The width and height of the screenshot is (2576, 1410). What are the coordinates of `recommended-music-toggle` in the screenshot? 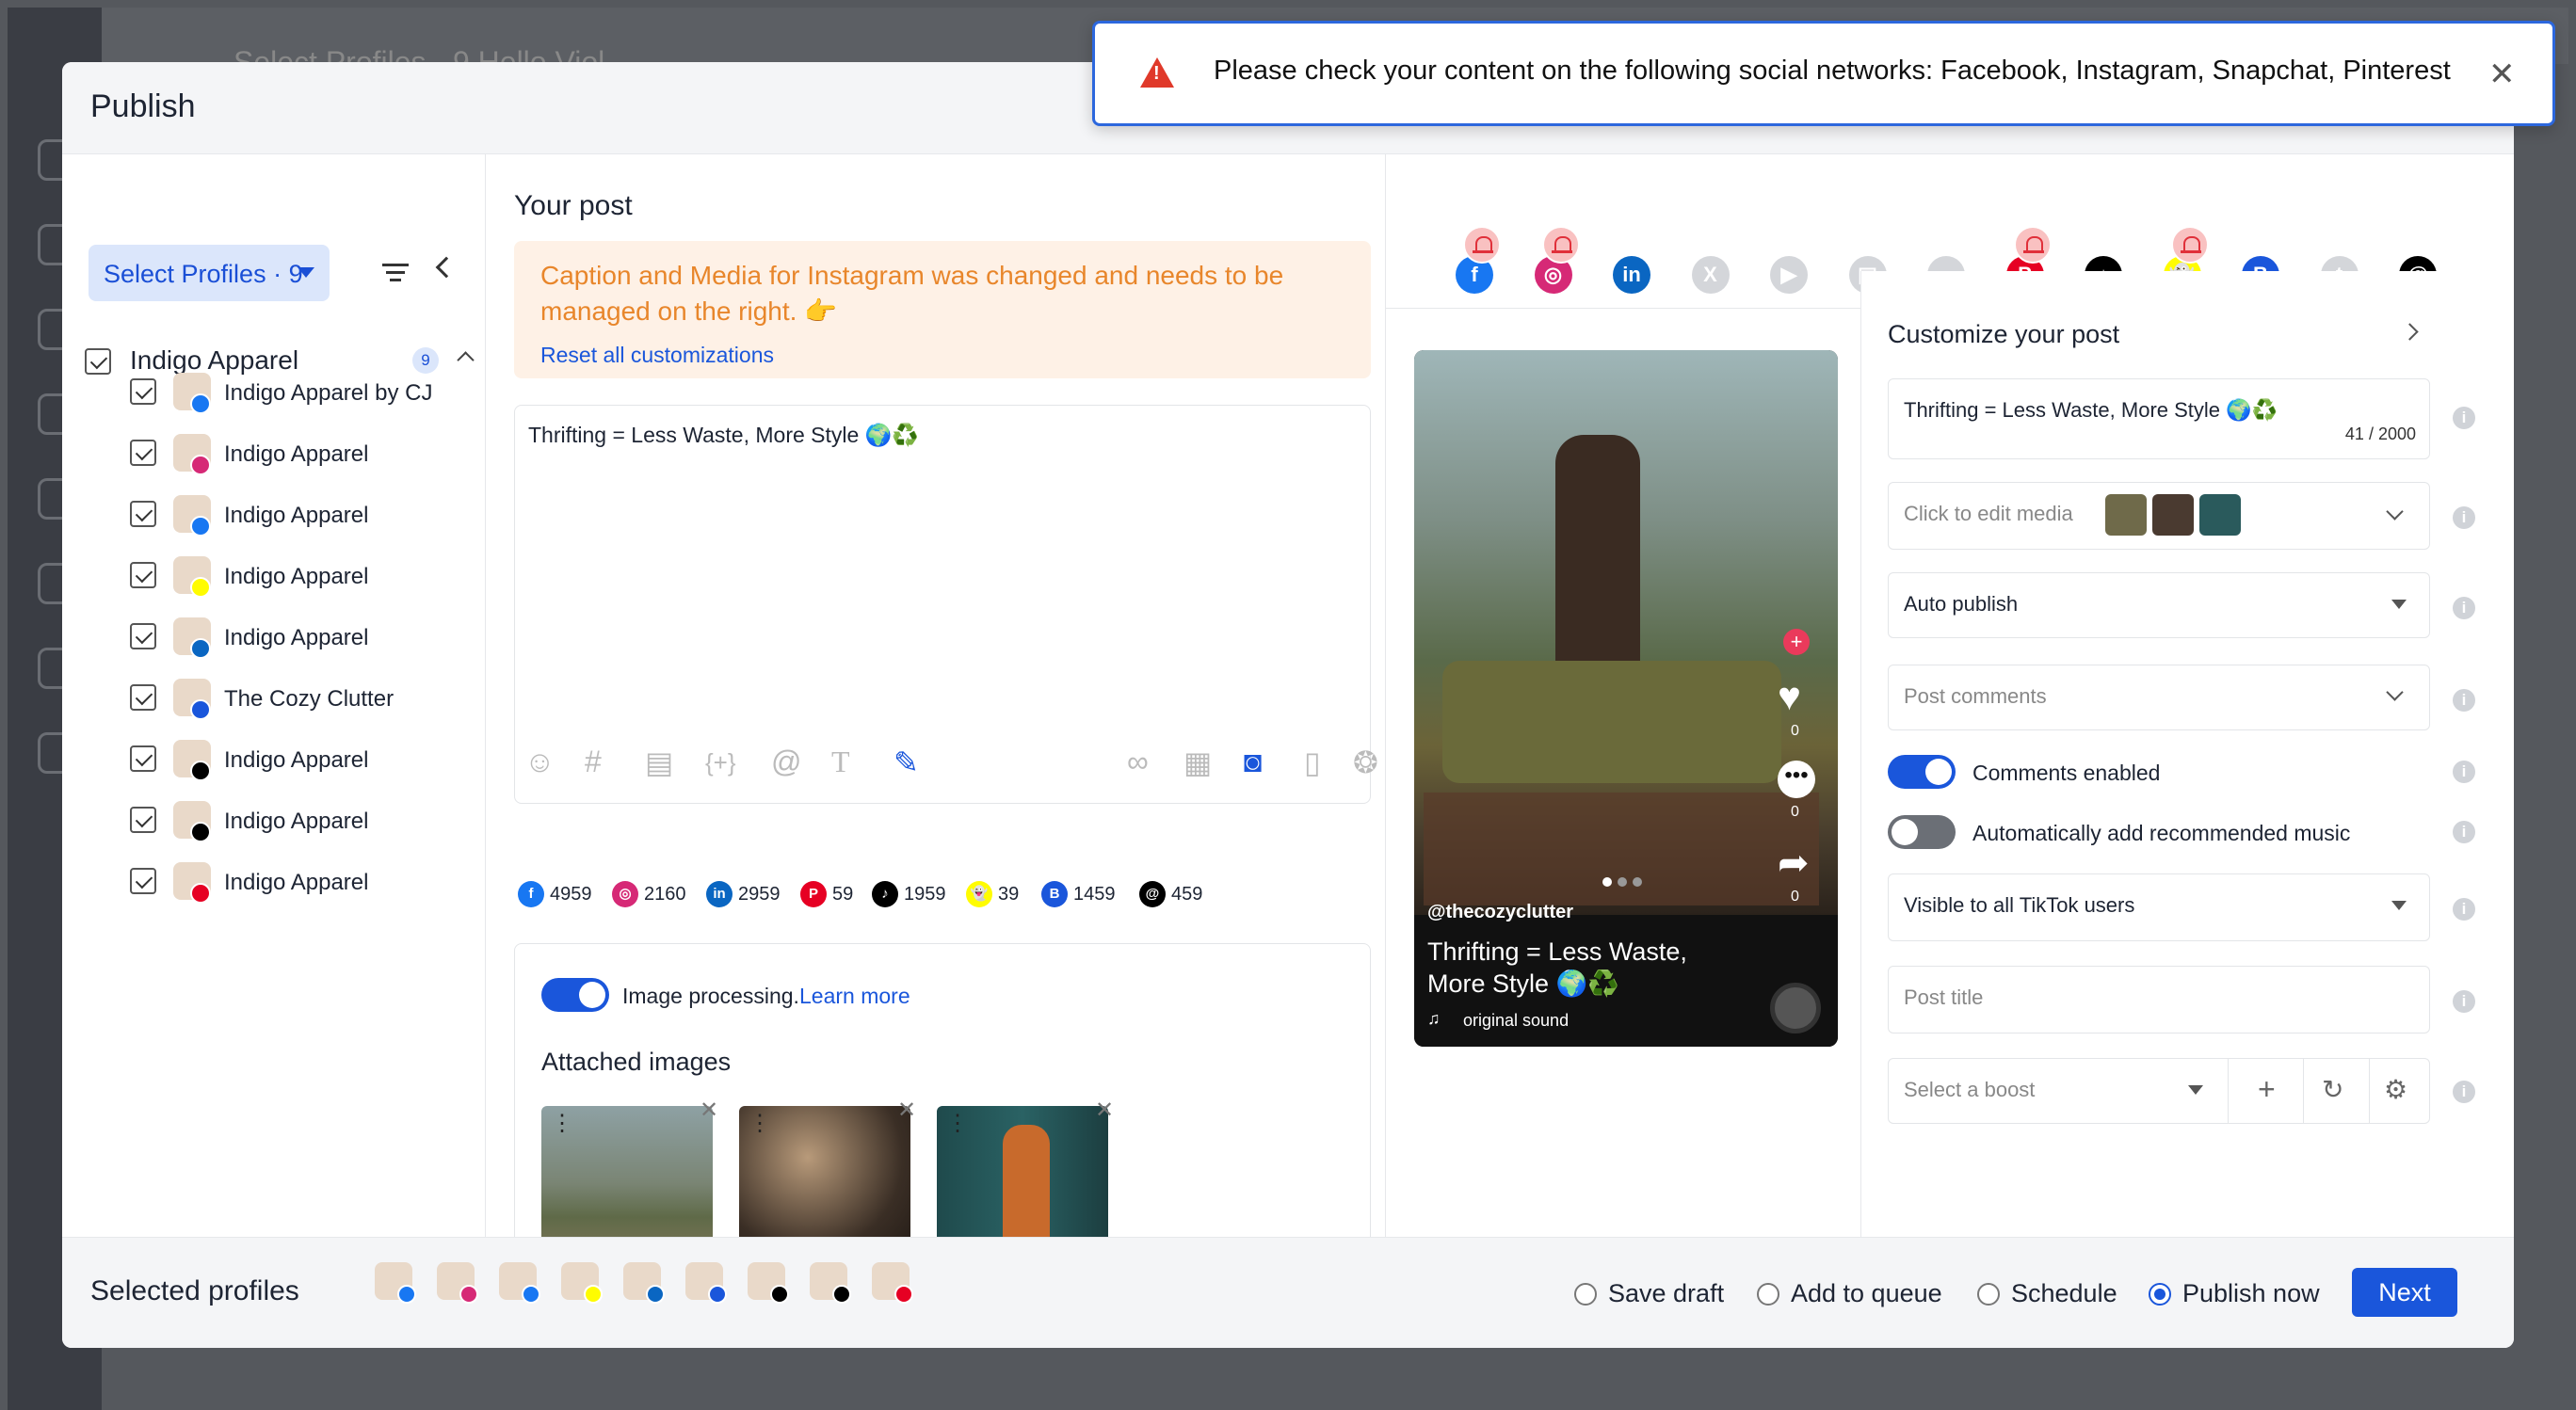 It's located at (1922, 832).